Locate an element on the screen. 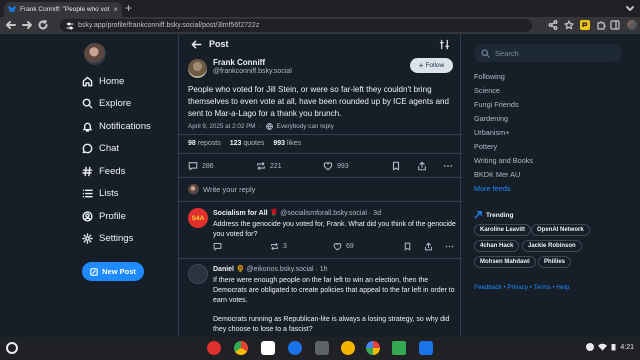 The image size is (640, 360). play-store-app-icon is located at coordinates (399, 348).